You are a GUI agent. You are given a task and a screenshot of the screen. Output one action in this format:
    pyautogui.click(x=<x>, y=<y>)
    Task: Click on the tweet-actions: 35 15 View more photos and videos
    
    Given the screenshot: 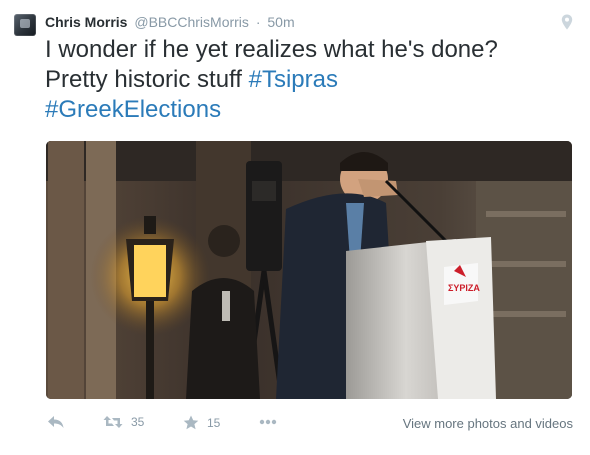 What is the action you would take?
    pyautogui.click(x=310, y=424)
    